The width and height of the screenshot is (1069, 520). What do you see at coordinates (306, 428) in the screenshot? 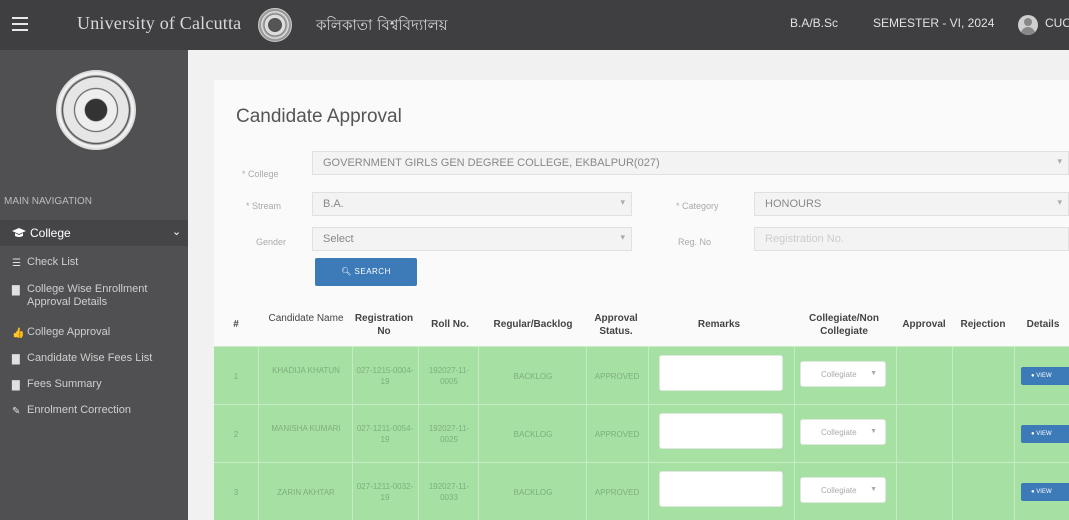
I see `row-candidate-name: MANISHA KUMARI` at bounding box center [306, 428].